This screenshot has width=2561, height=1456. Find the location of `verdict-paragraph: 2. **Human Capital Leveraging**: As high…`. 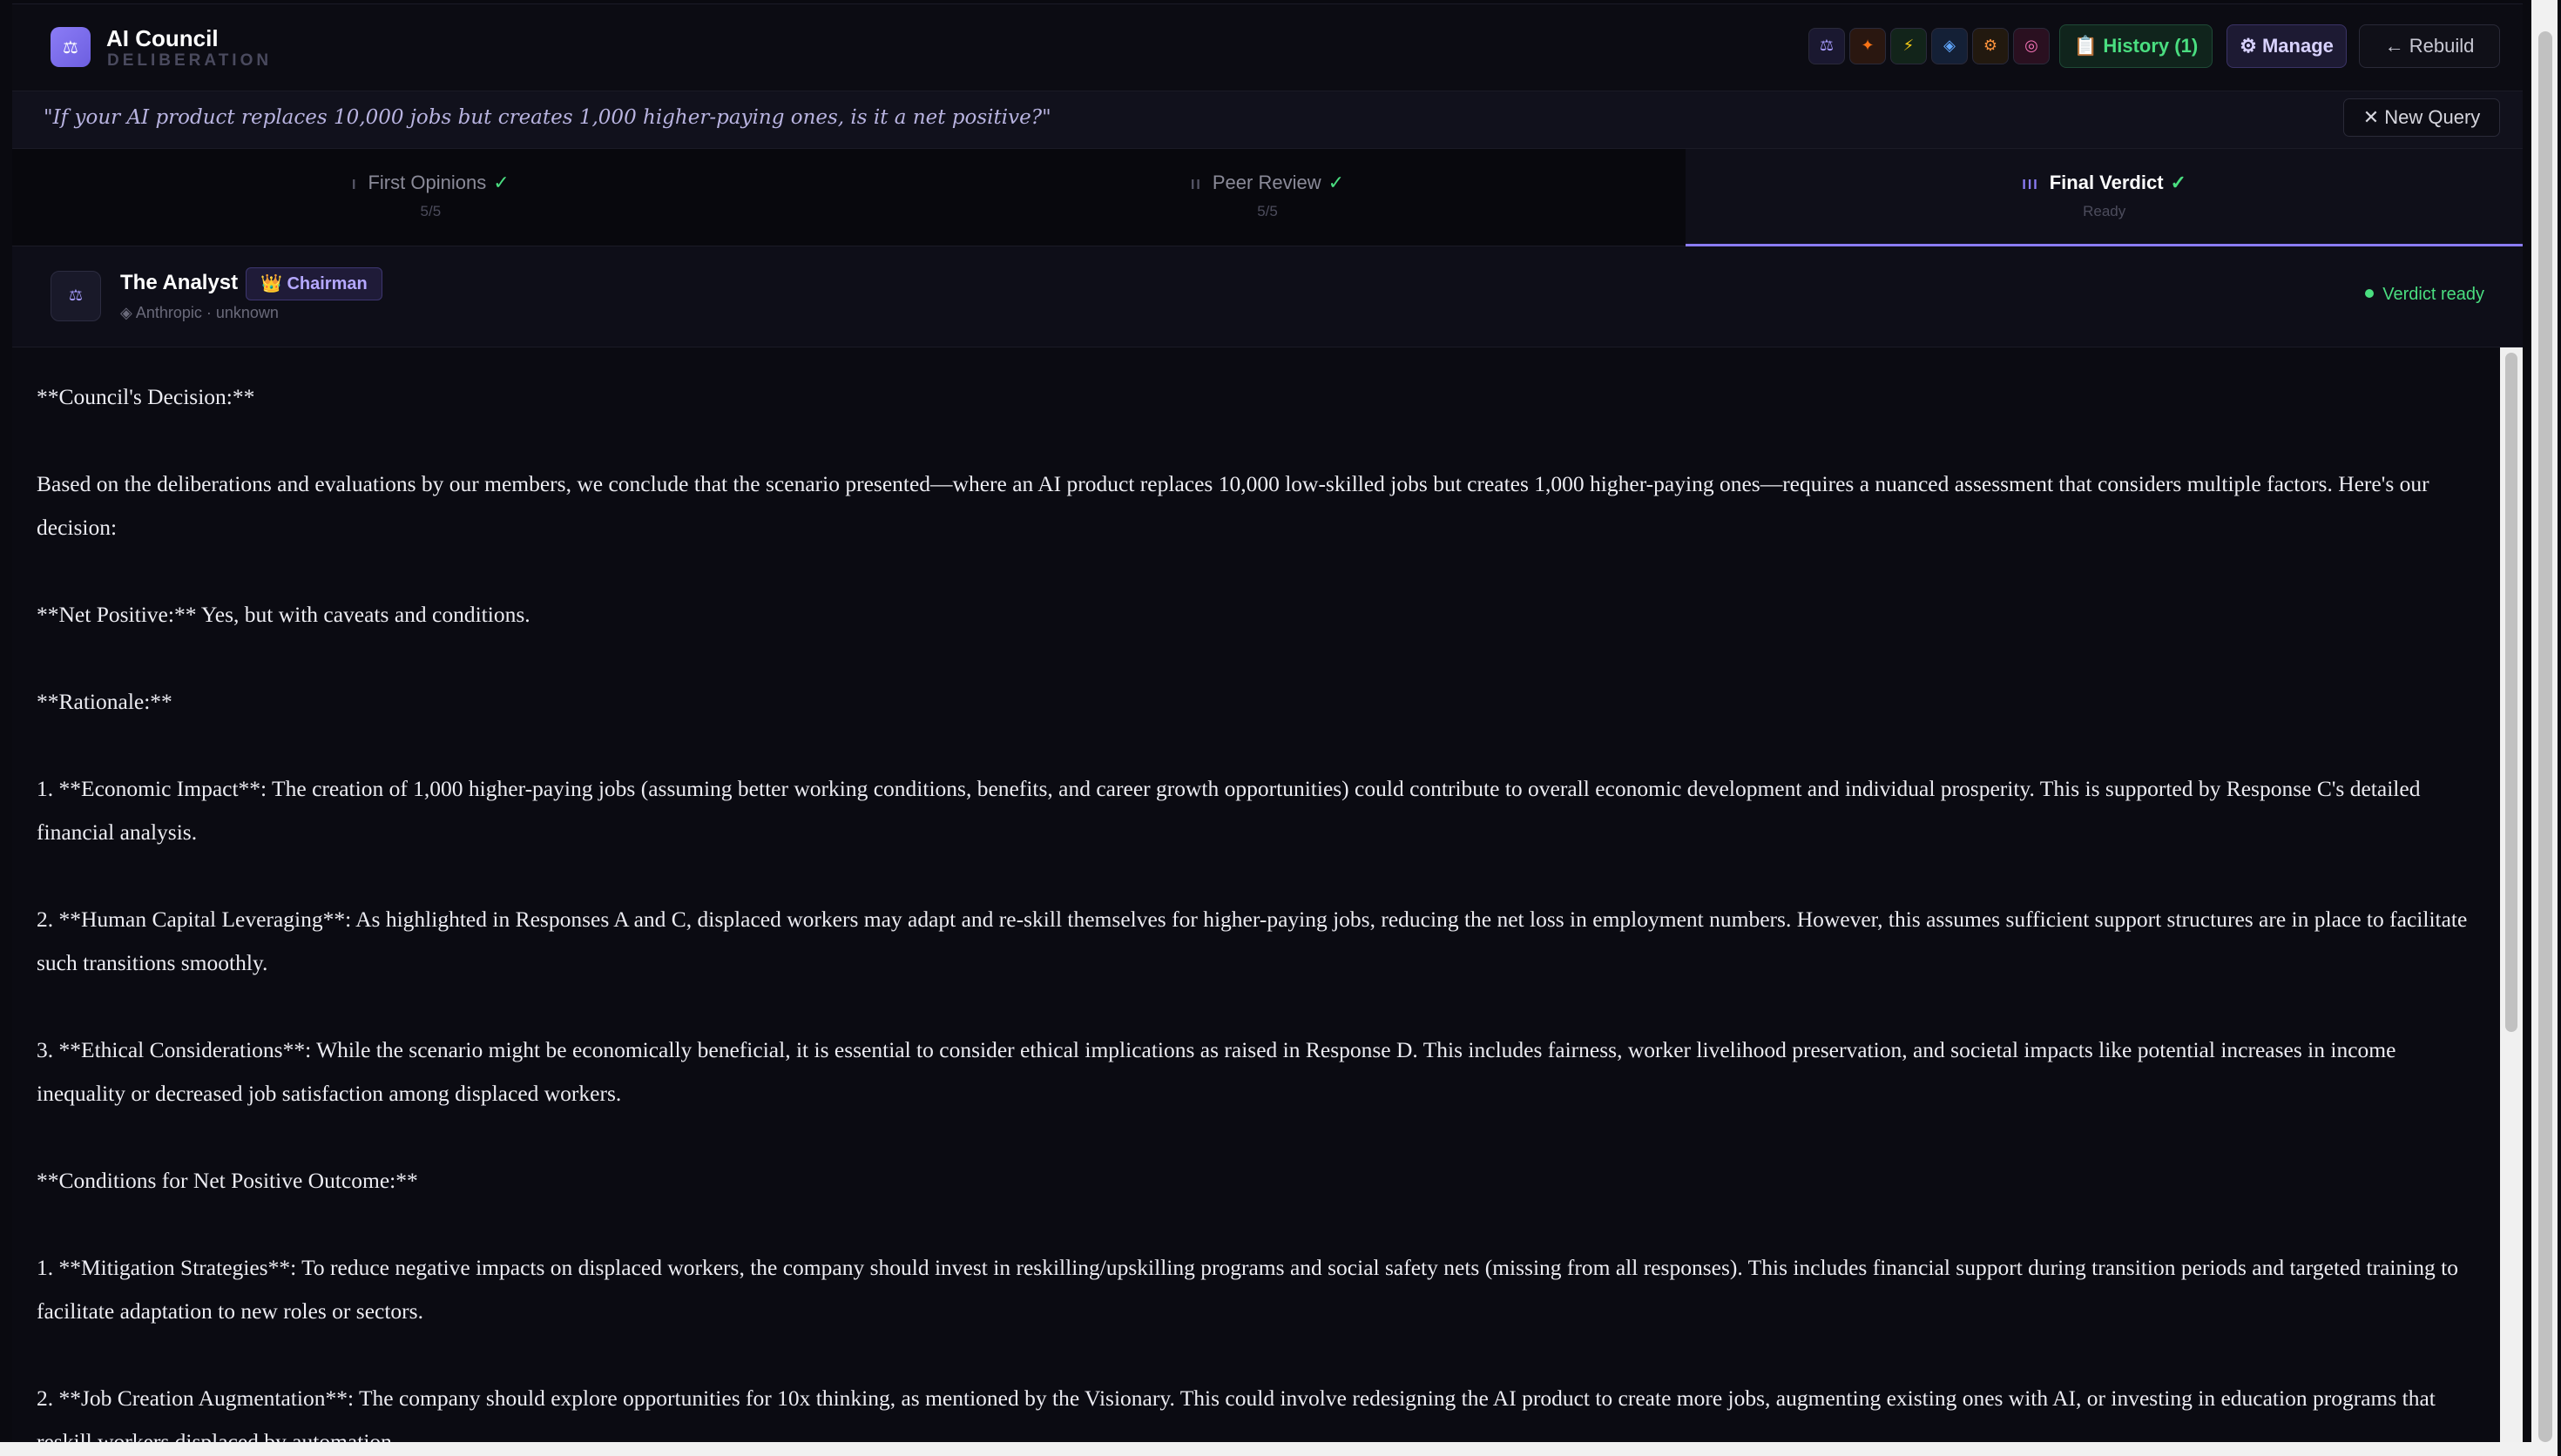

verdict-paragraph: 2. **Human Capital Leveraging**: As high… is located at coordinates (1252, 941).